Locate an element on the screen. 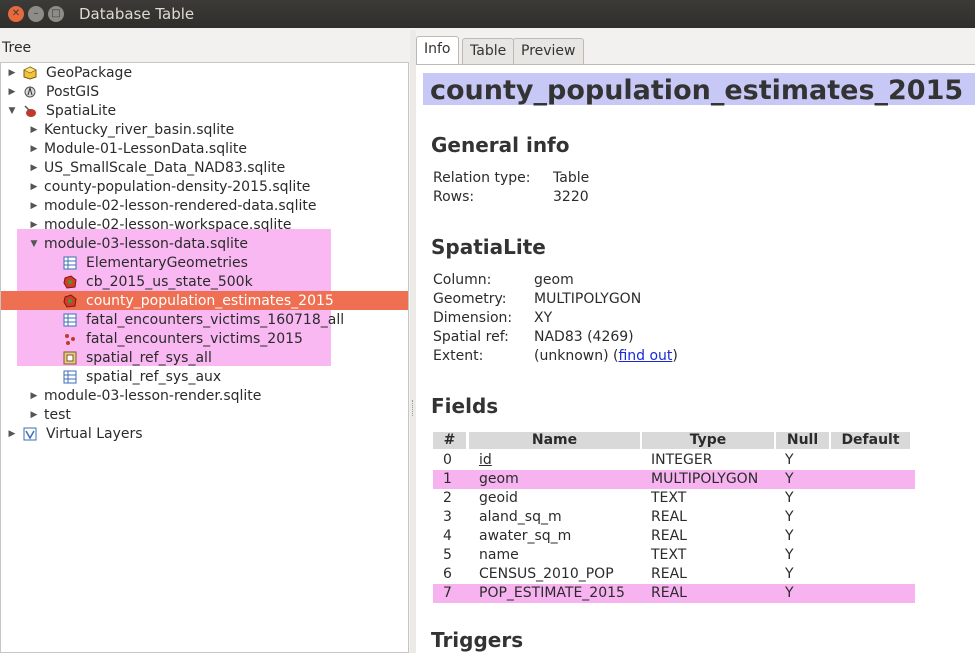 The width and height of the screenshot is (975, 653). tree-item-label: ElementaryGeometries is located at coordinates (167, 263).